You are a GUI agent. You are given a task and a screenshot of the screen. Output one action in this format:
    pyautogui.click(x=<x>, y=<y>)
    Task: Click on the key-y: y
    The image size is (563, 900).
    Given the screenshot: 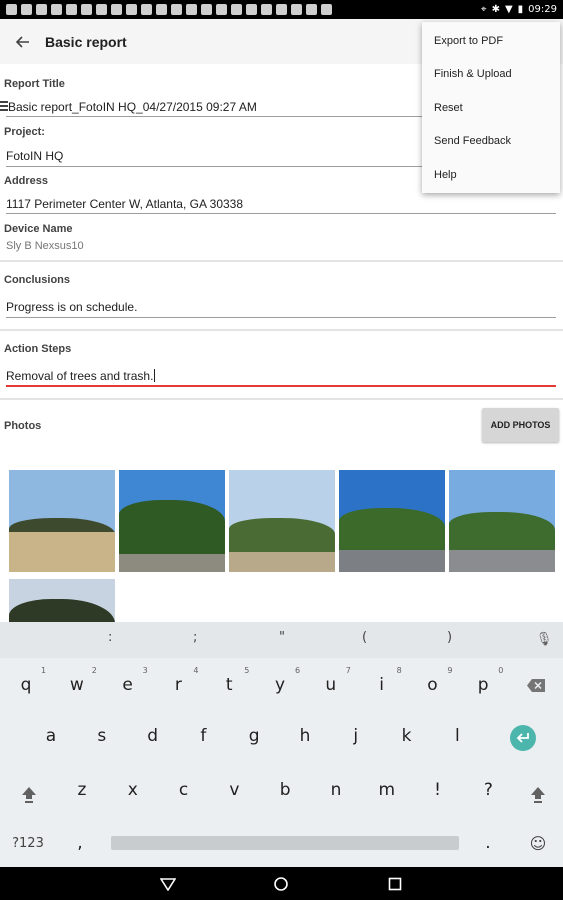 What is the action you would take?
    pyautogui.click(x=280, y=685)
    